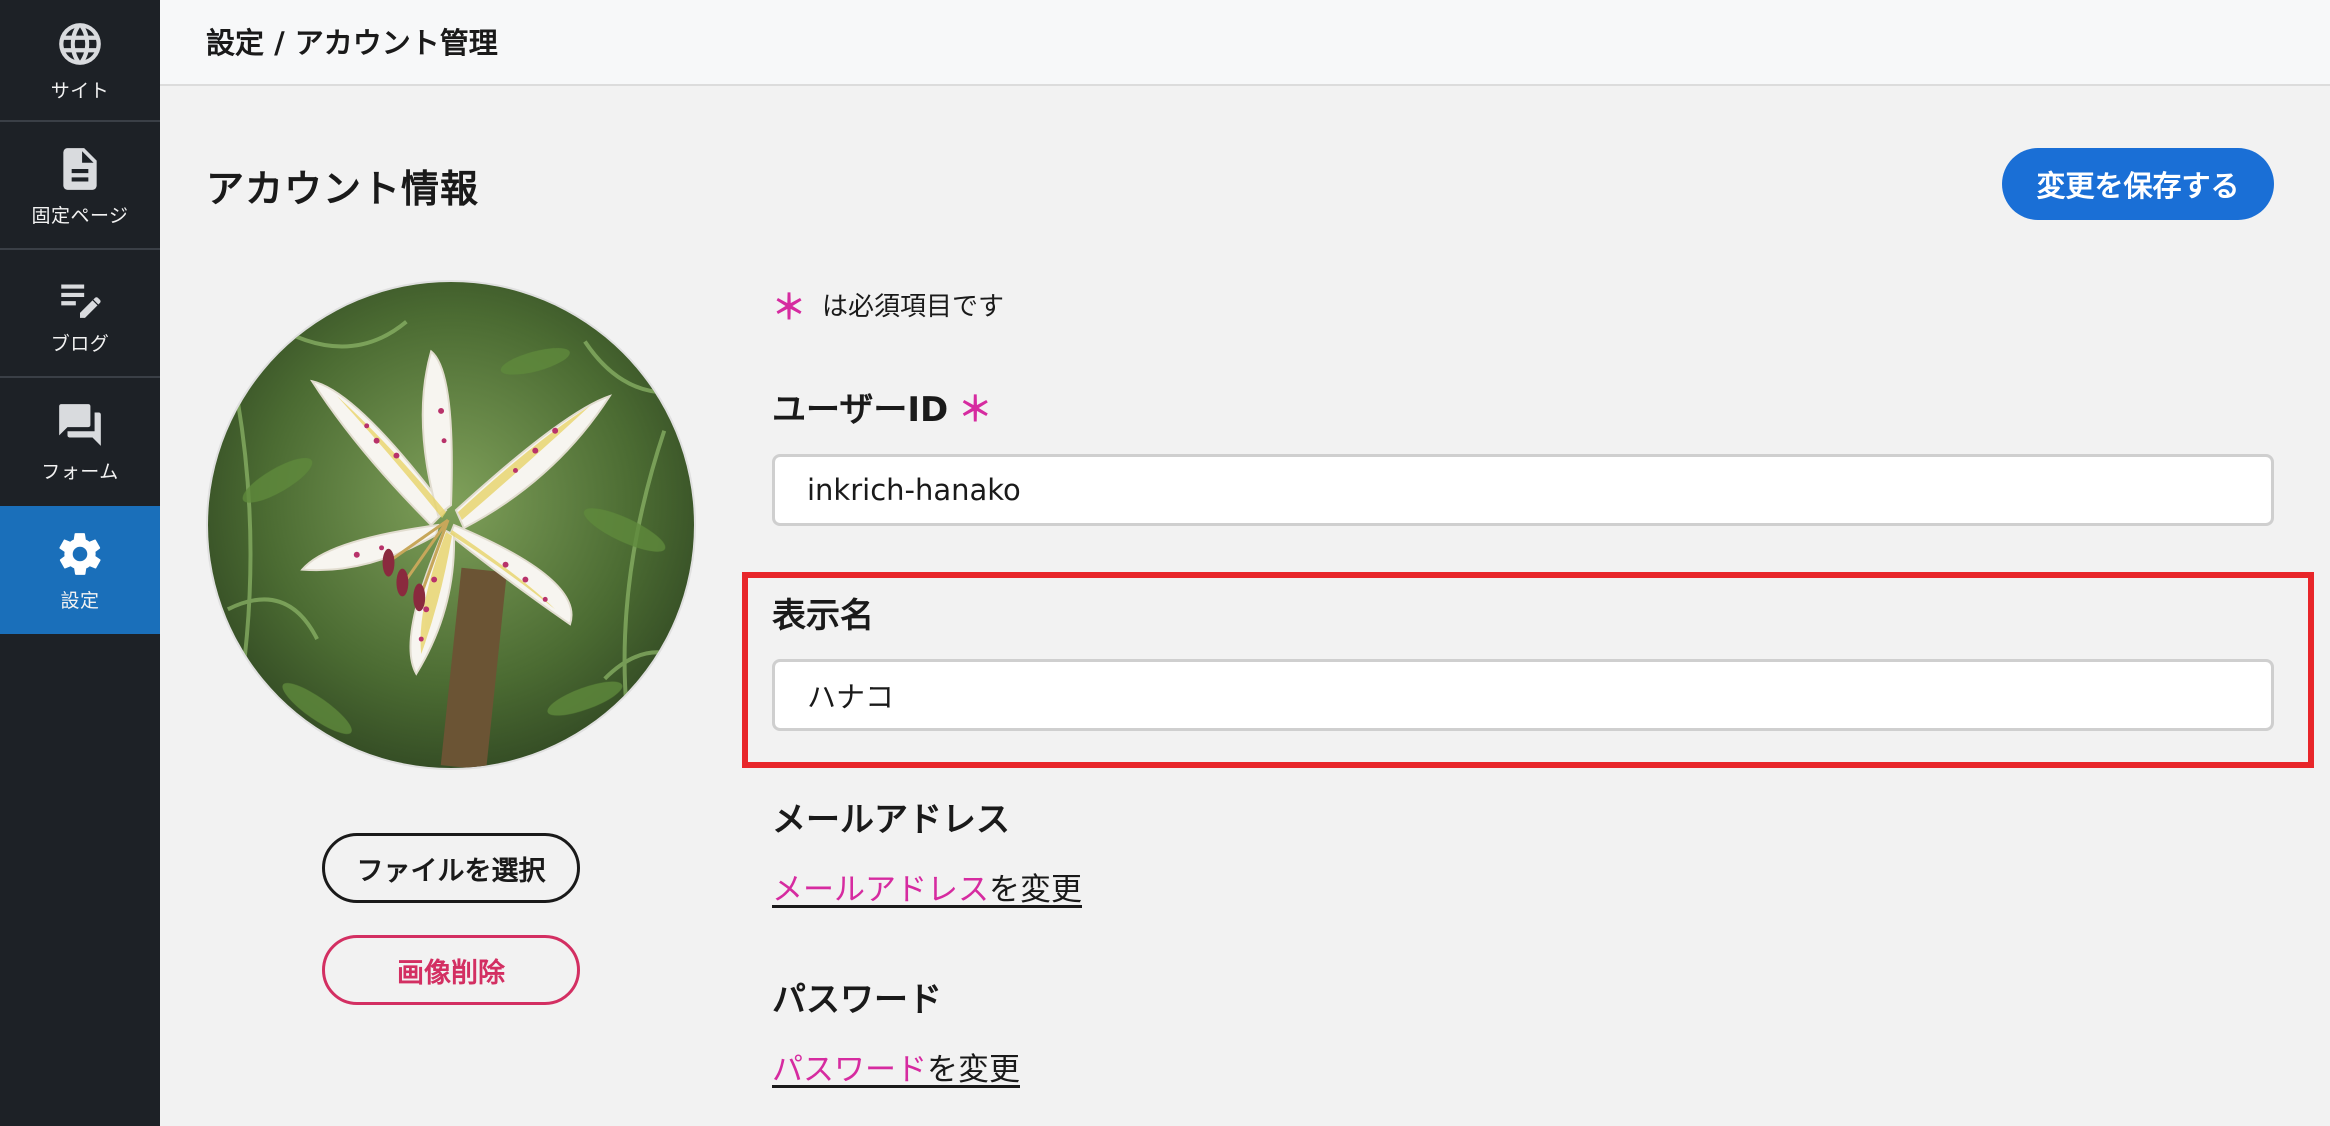 The width and height of the screenshot is (2330, 1126). I want to click on user-id-label: ユーザーID ＊, so click(882, 406).